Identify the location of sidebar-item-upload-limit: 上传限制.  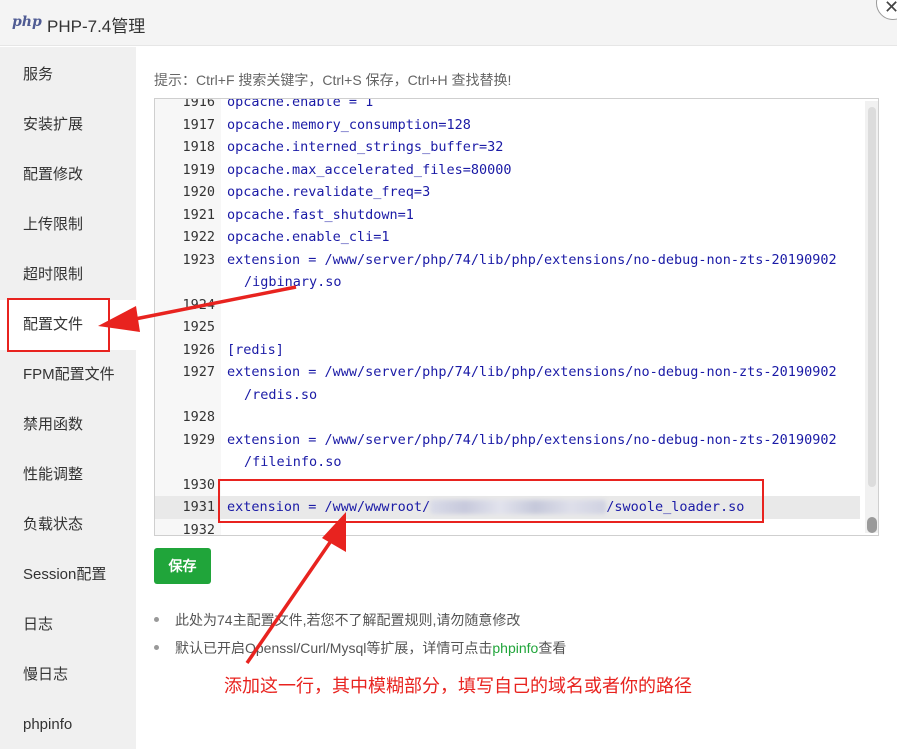
(68, 225).